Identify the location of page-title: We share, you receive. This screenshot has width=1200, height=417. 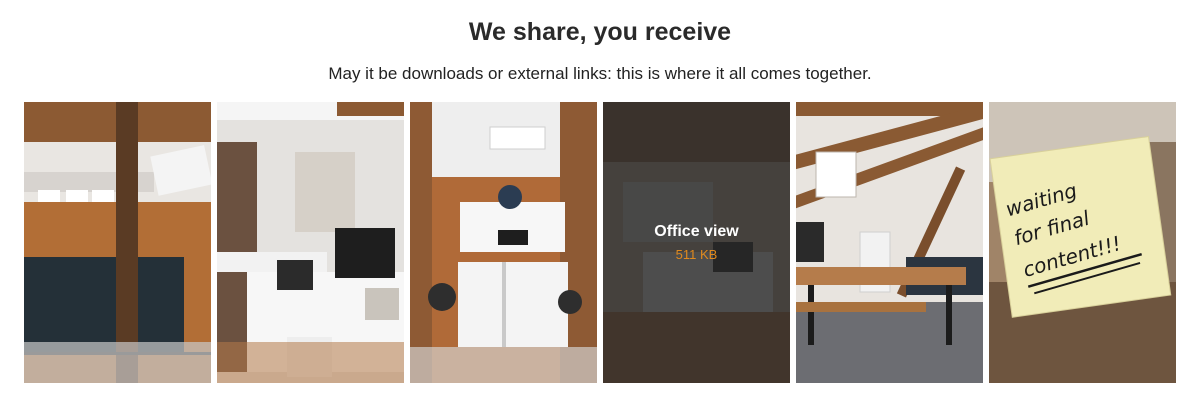
(600, 32).